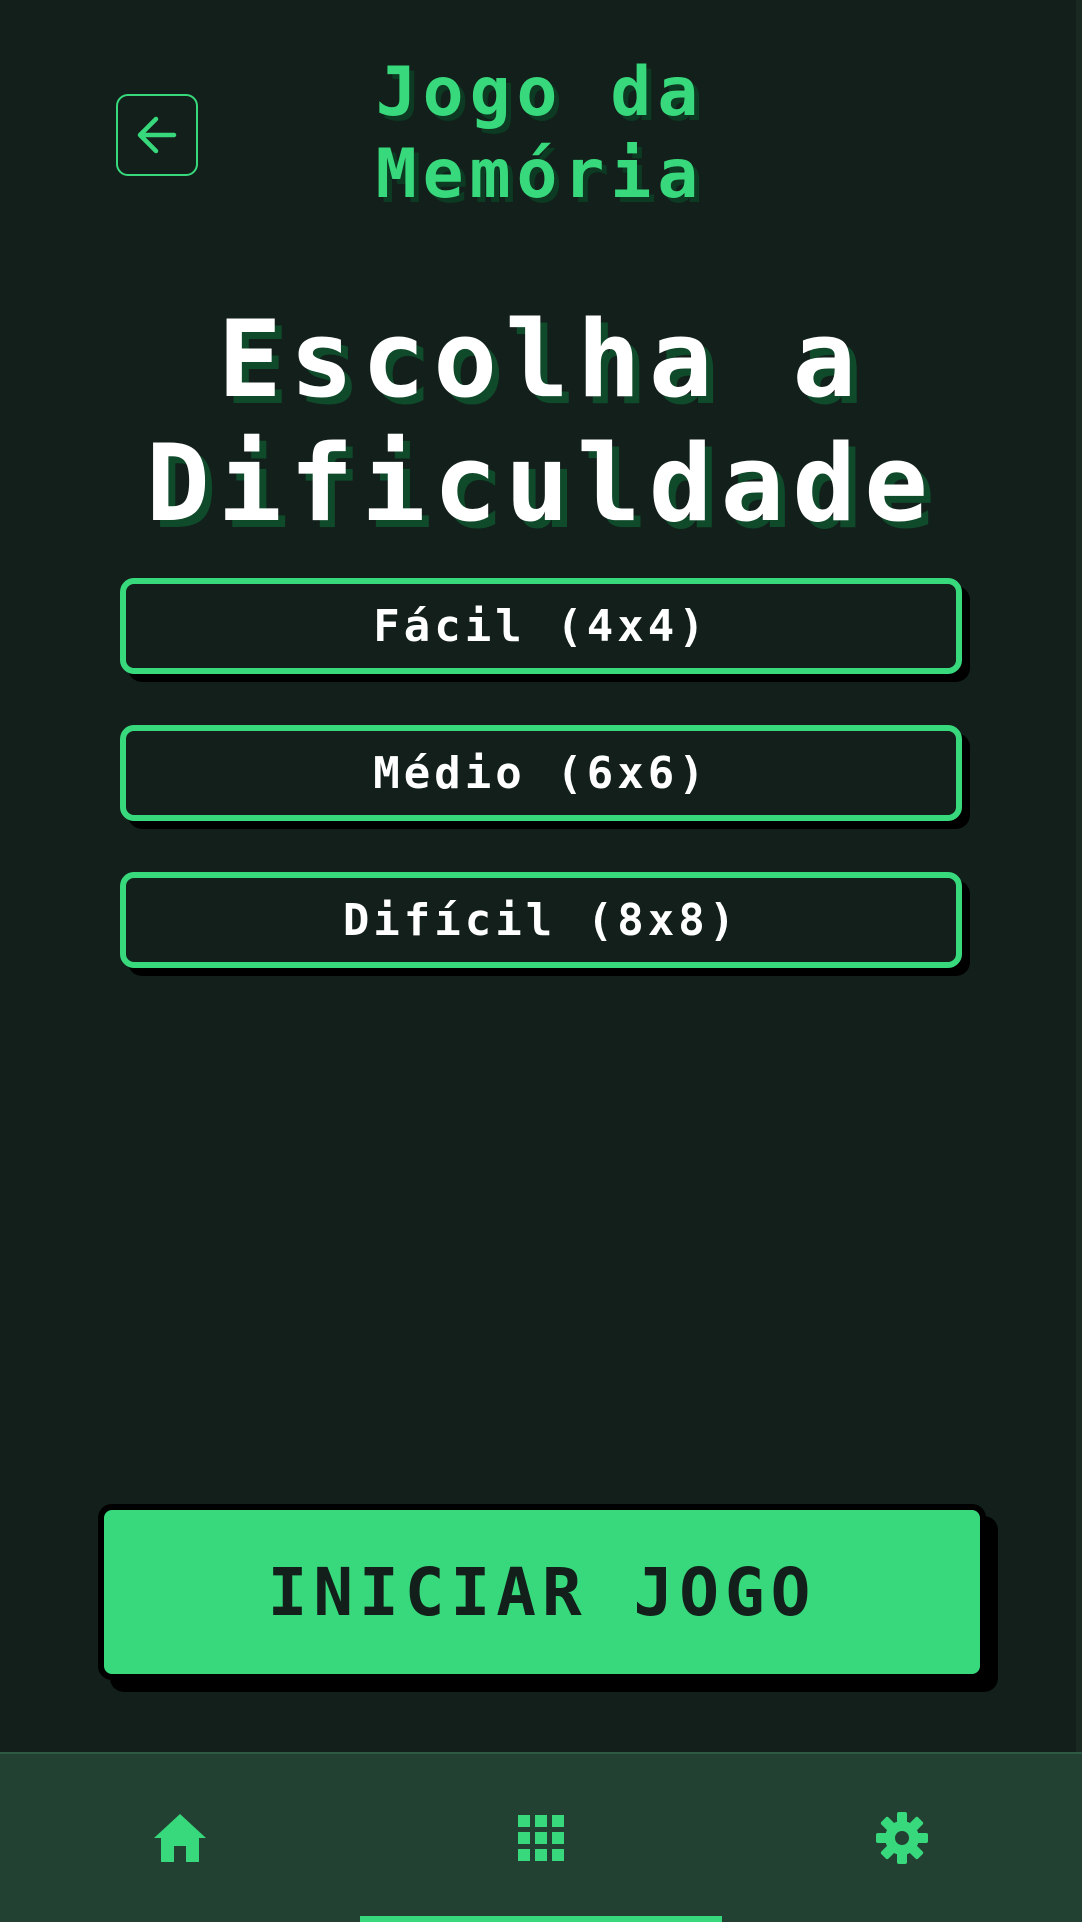 This screenshot has width=1082, height=1922. I want to click on nav-home, so click(180, 1838).